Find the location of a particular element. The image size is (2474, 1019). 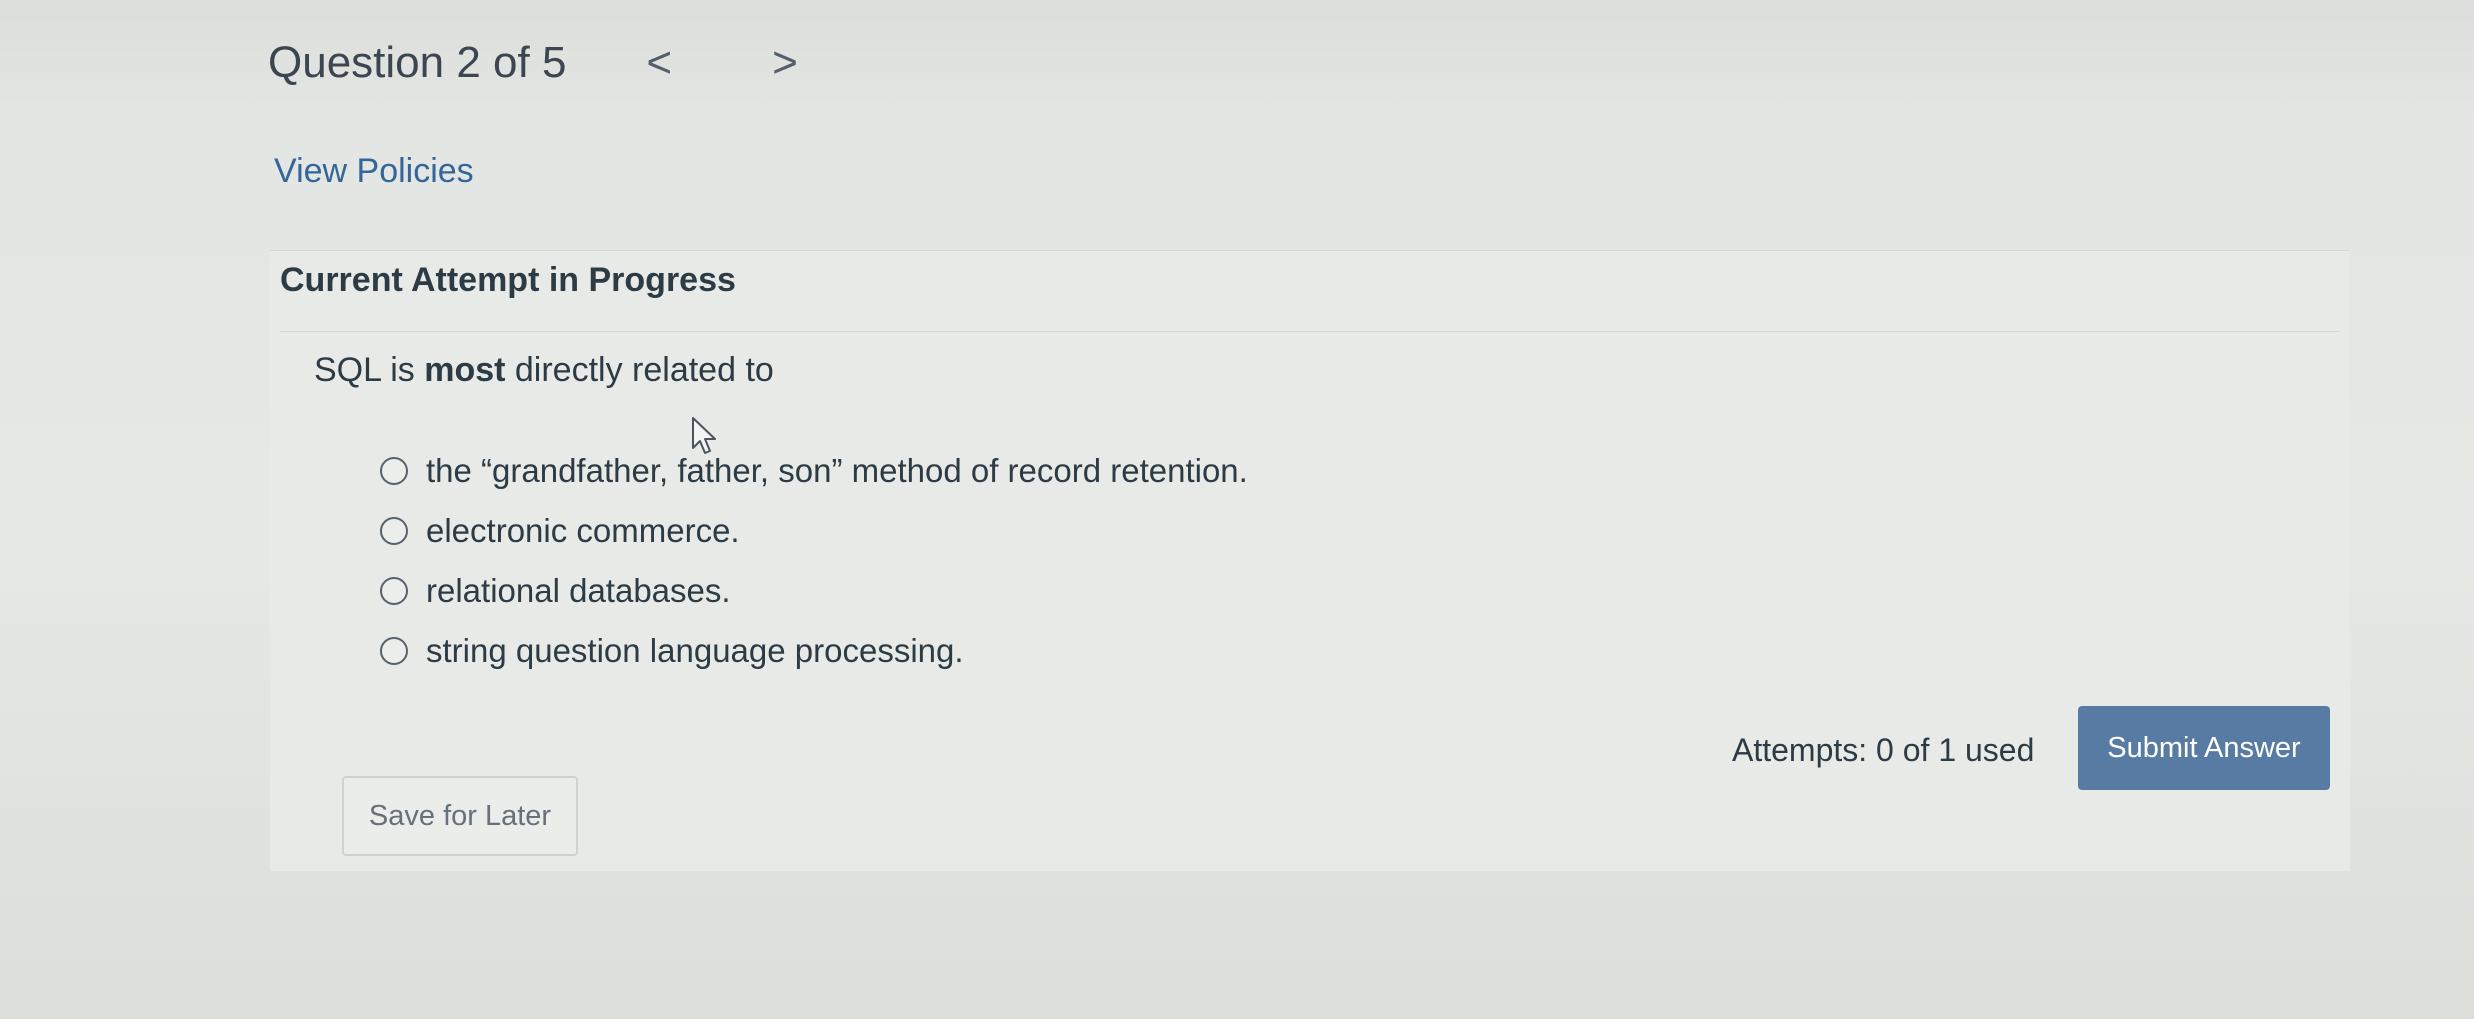

option-label: electronic commerce. is located at coordinates (583, 530).